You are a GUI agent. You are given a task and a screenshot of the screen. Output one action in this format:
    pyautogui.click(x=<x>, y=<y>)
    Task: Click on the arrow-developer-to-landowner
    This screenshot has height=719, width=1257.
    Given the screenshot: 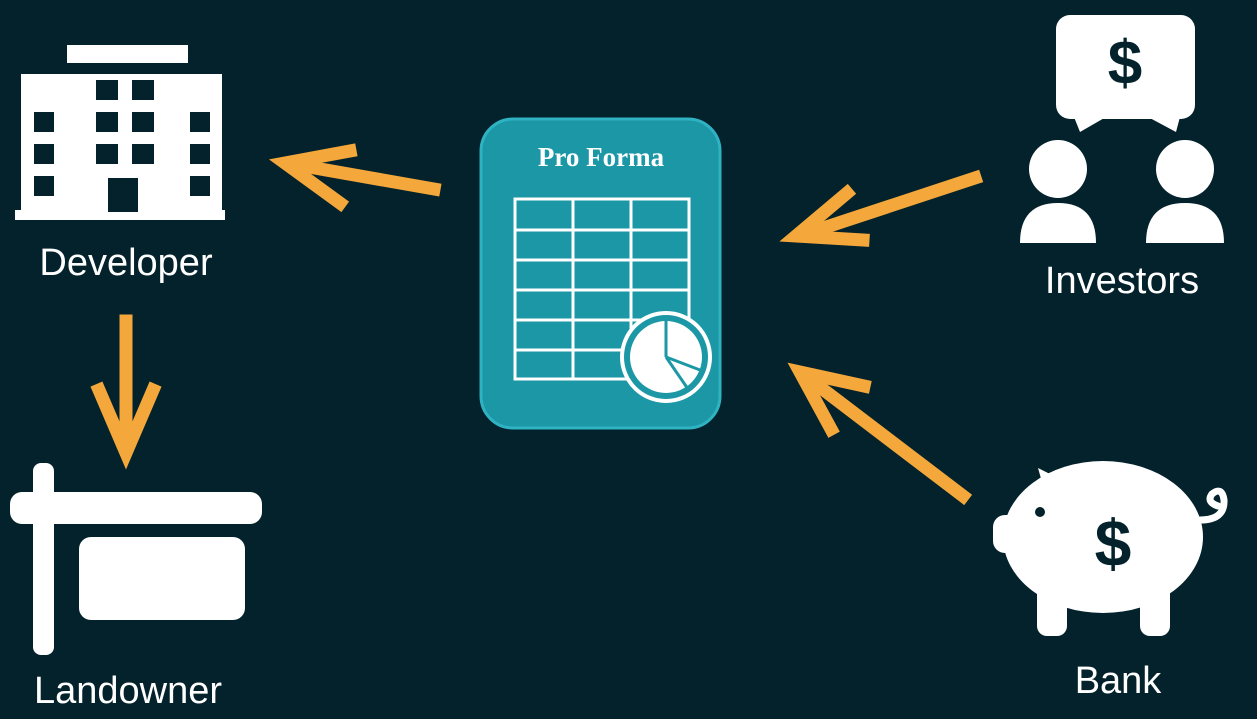 What is the action you would take?
    pyautogui.click(x=126, y=392)
    